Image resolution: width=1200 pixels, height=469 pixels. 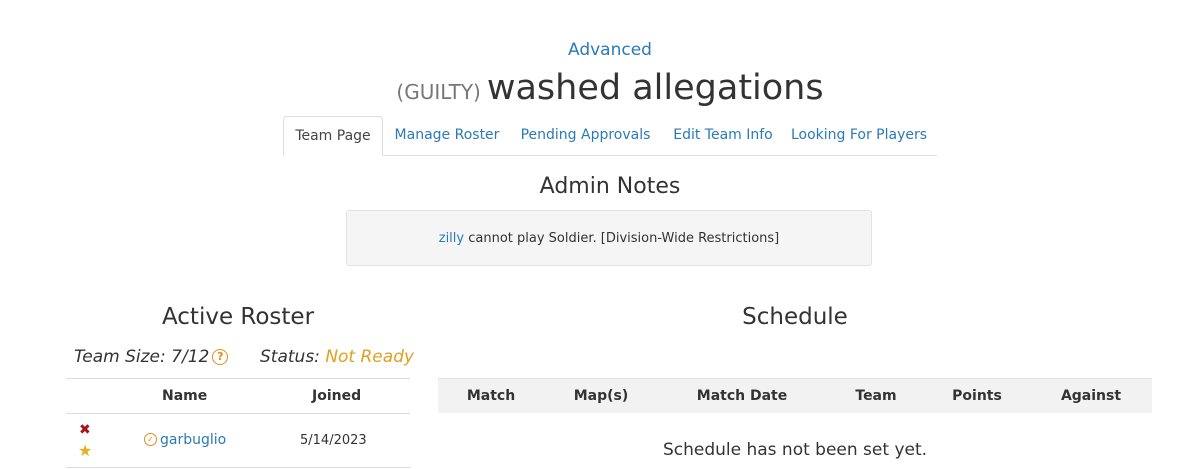 I want to click on question-circle-icon: ?, so click(x=220, y=357).